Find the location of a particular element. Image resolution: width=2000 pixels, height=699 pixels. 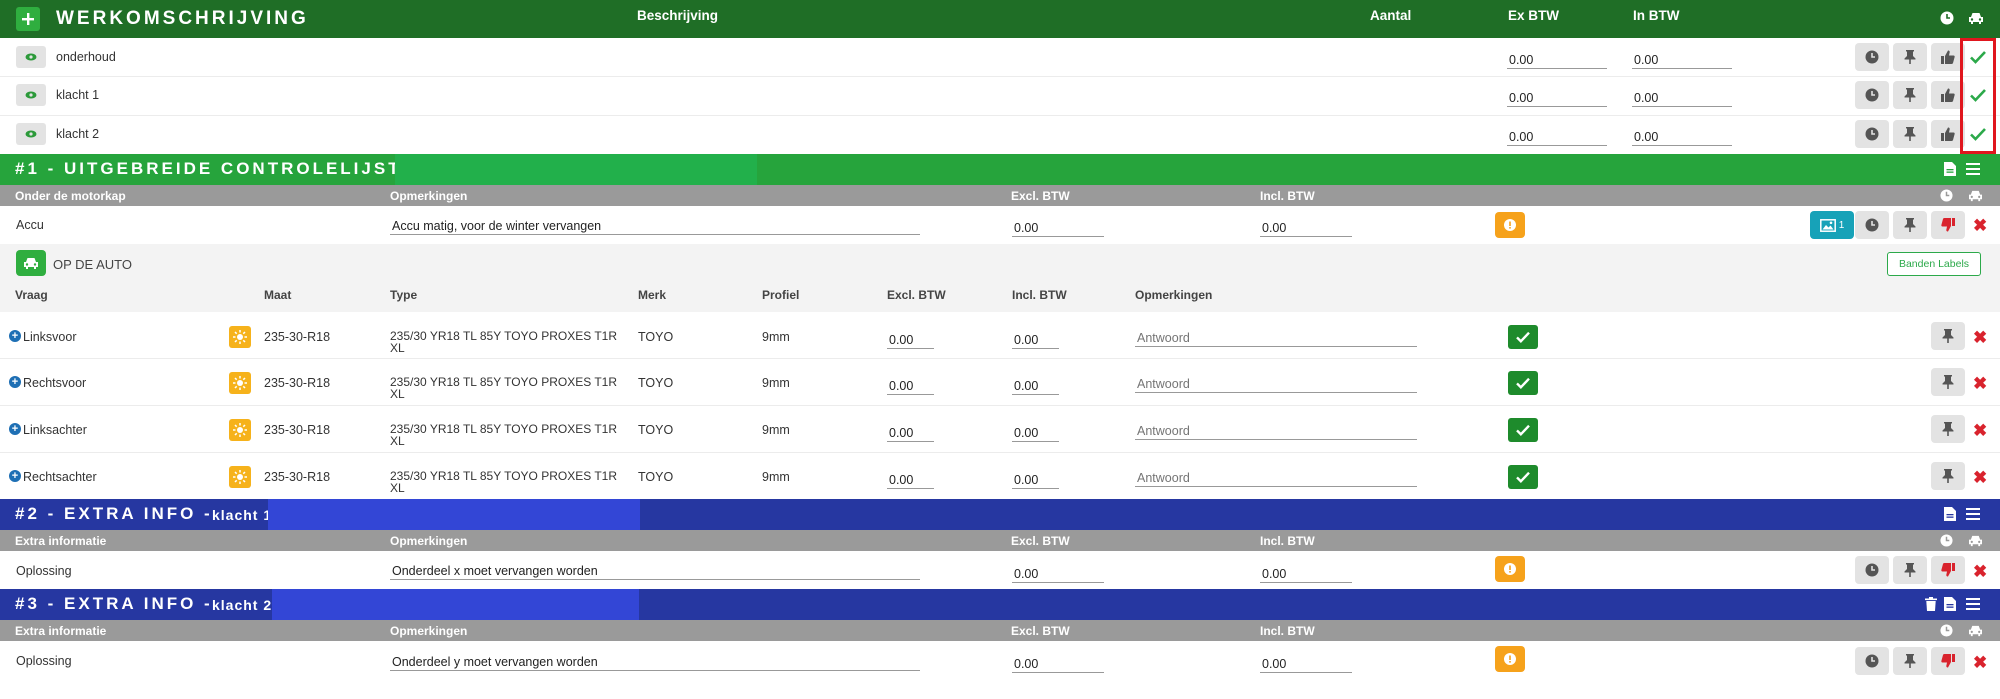

eye-icon is located at coordinates (31, 57).